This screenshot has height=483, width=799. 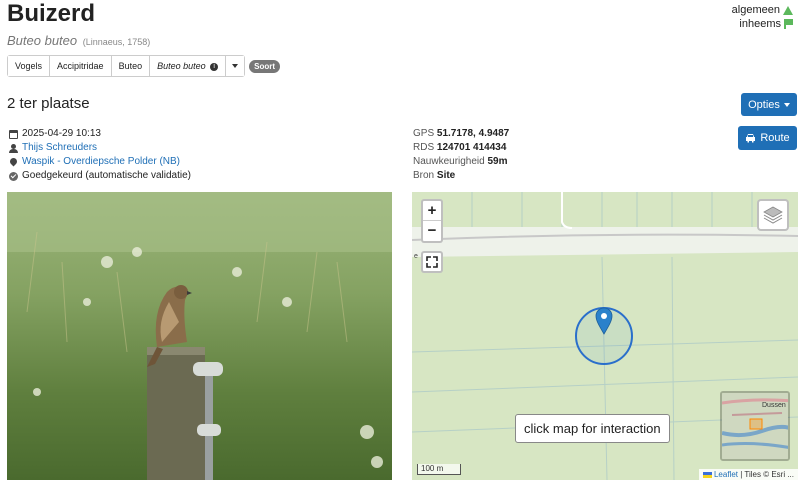 What do you see at coordinates (265, 66) in the screenshot?
I see `rank-badge: Soort` at bounding box center [265, 66].